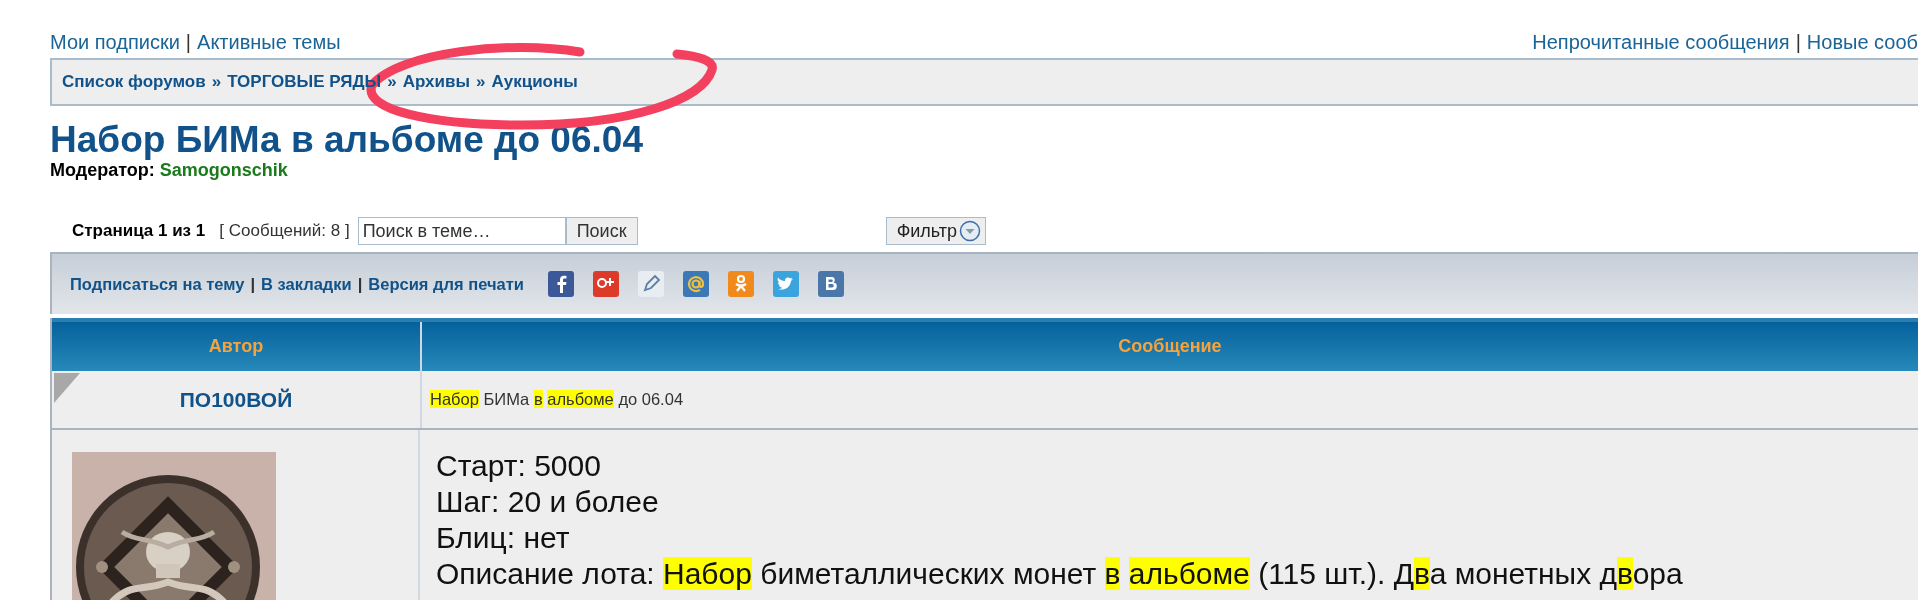 The width and height of the screenshot is (1918, 600). Describe the element at coordinates (269, 42) in the screenshot. I see `top-nav-link: Активные темы` at that location.